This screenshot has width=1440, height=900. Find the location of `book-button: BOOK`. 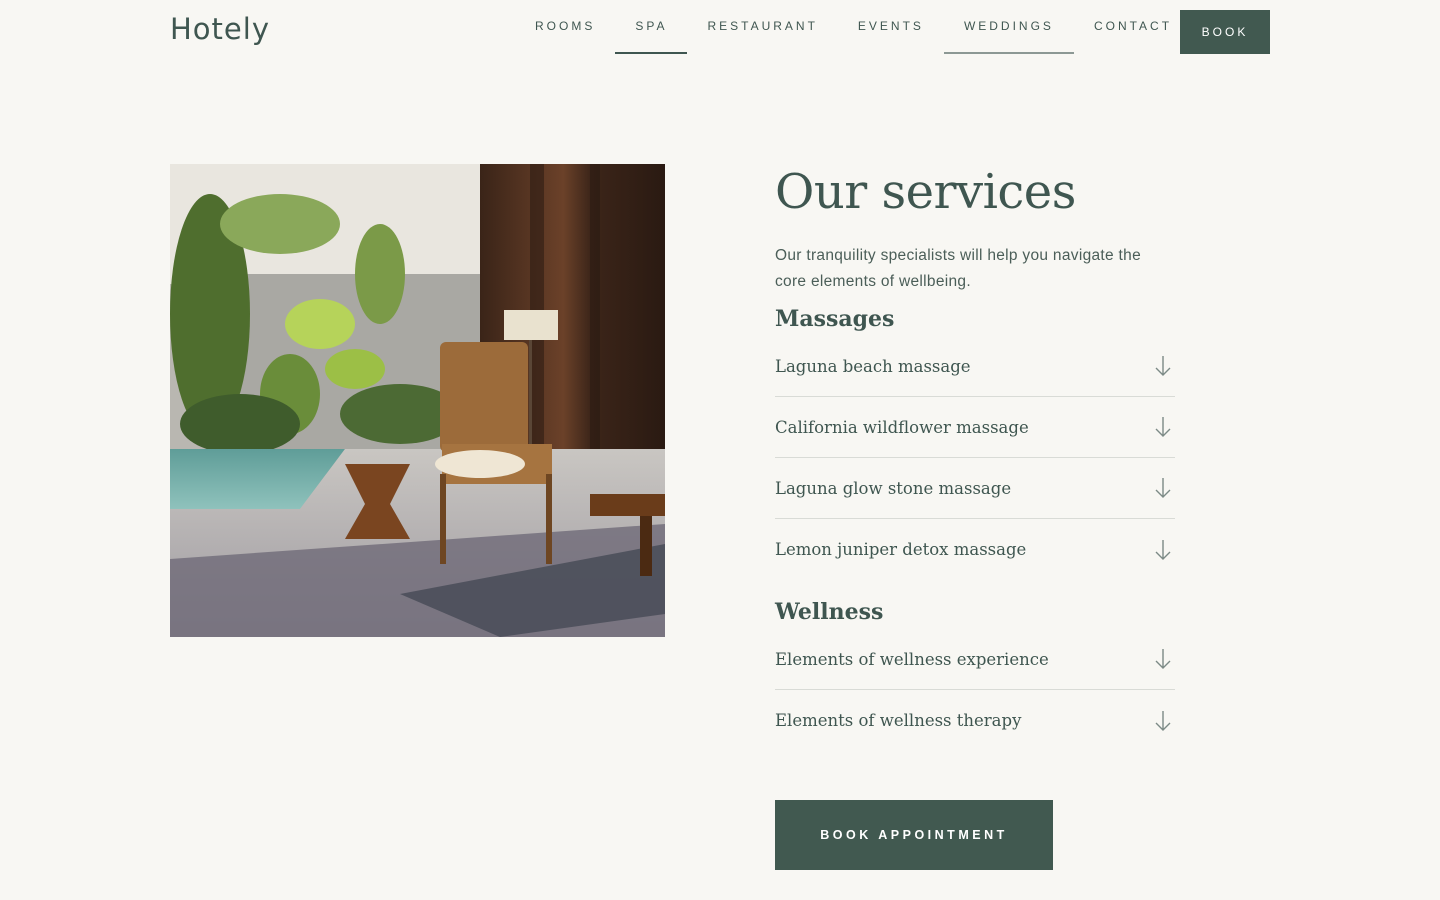

book-button: BOOK is located at coordinates (1225, 32).